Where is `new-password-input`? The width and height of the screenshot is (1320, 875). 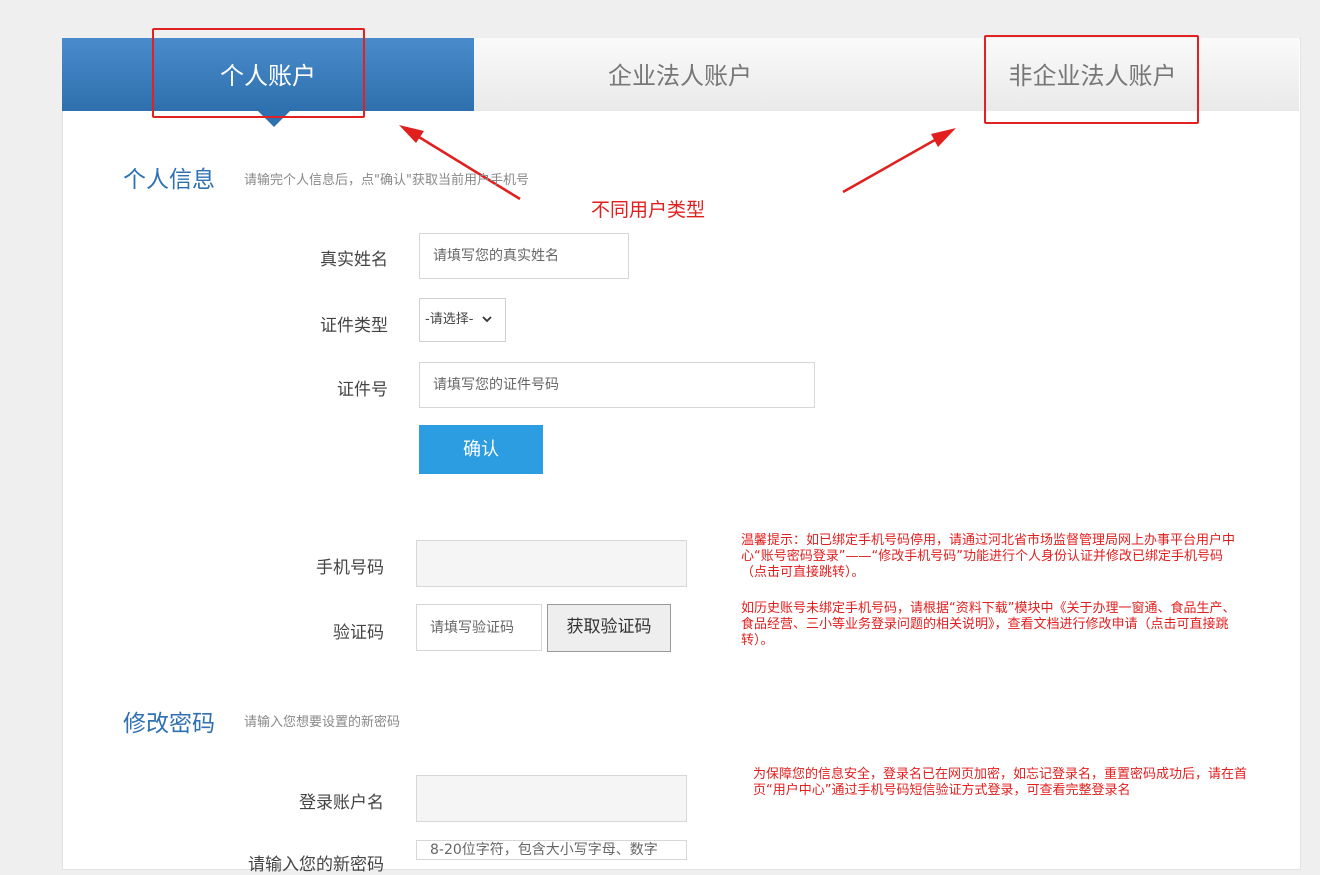 new-password-input is located at coordinates (551, 850).